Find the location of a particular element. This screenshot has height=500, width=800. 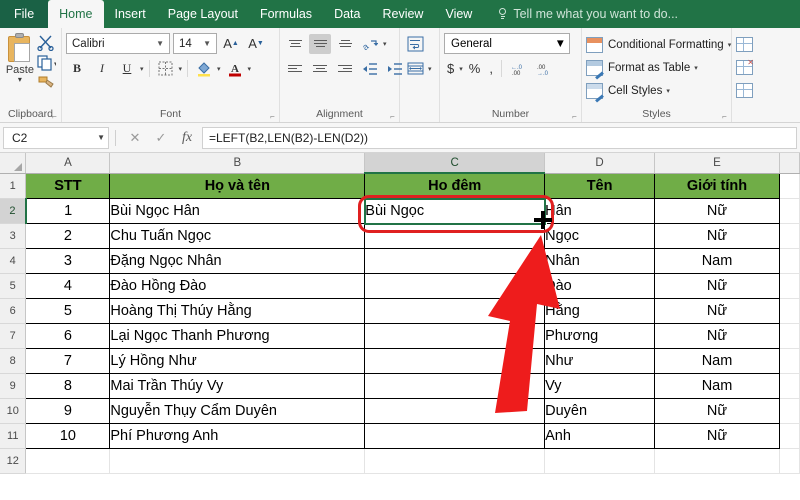

insert-cells-button is located at coordinates (744, 44).